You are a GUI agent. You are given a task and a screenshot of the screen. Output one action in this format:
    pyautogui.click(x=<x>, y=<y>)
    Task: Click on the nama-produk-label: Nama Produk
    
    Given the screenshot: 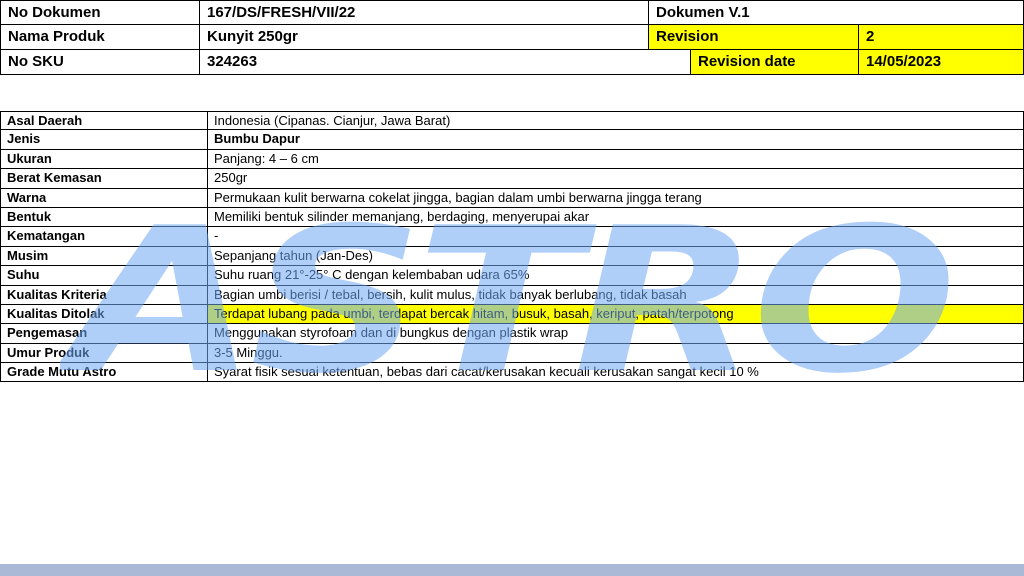 What is the action you would take?
    pyautogui.click(x=100, y=37)
    